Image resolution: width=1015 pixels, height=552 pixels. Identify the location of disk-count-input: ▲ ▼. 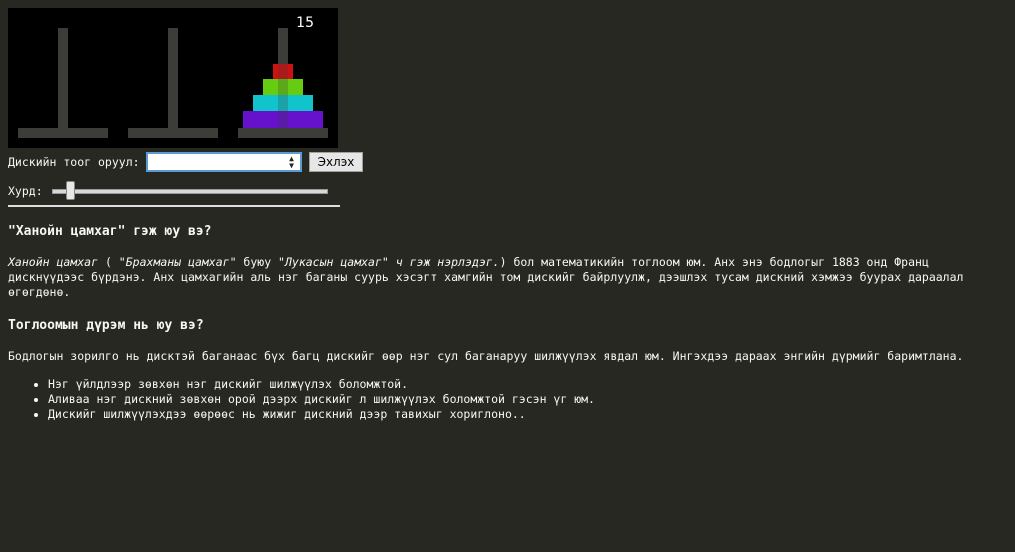
(223, 162).